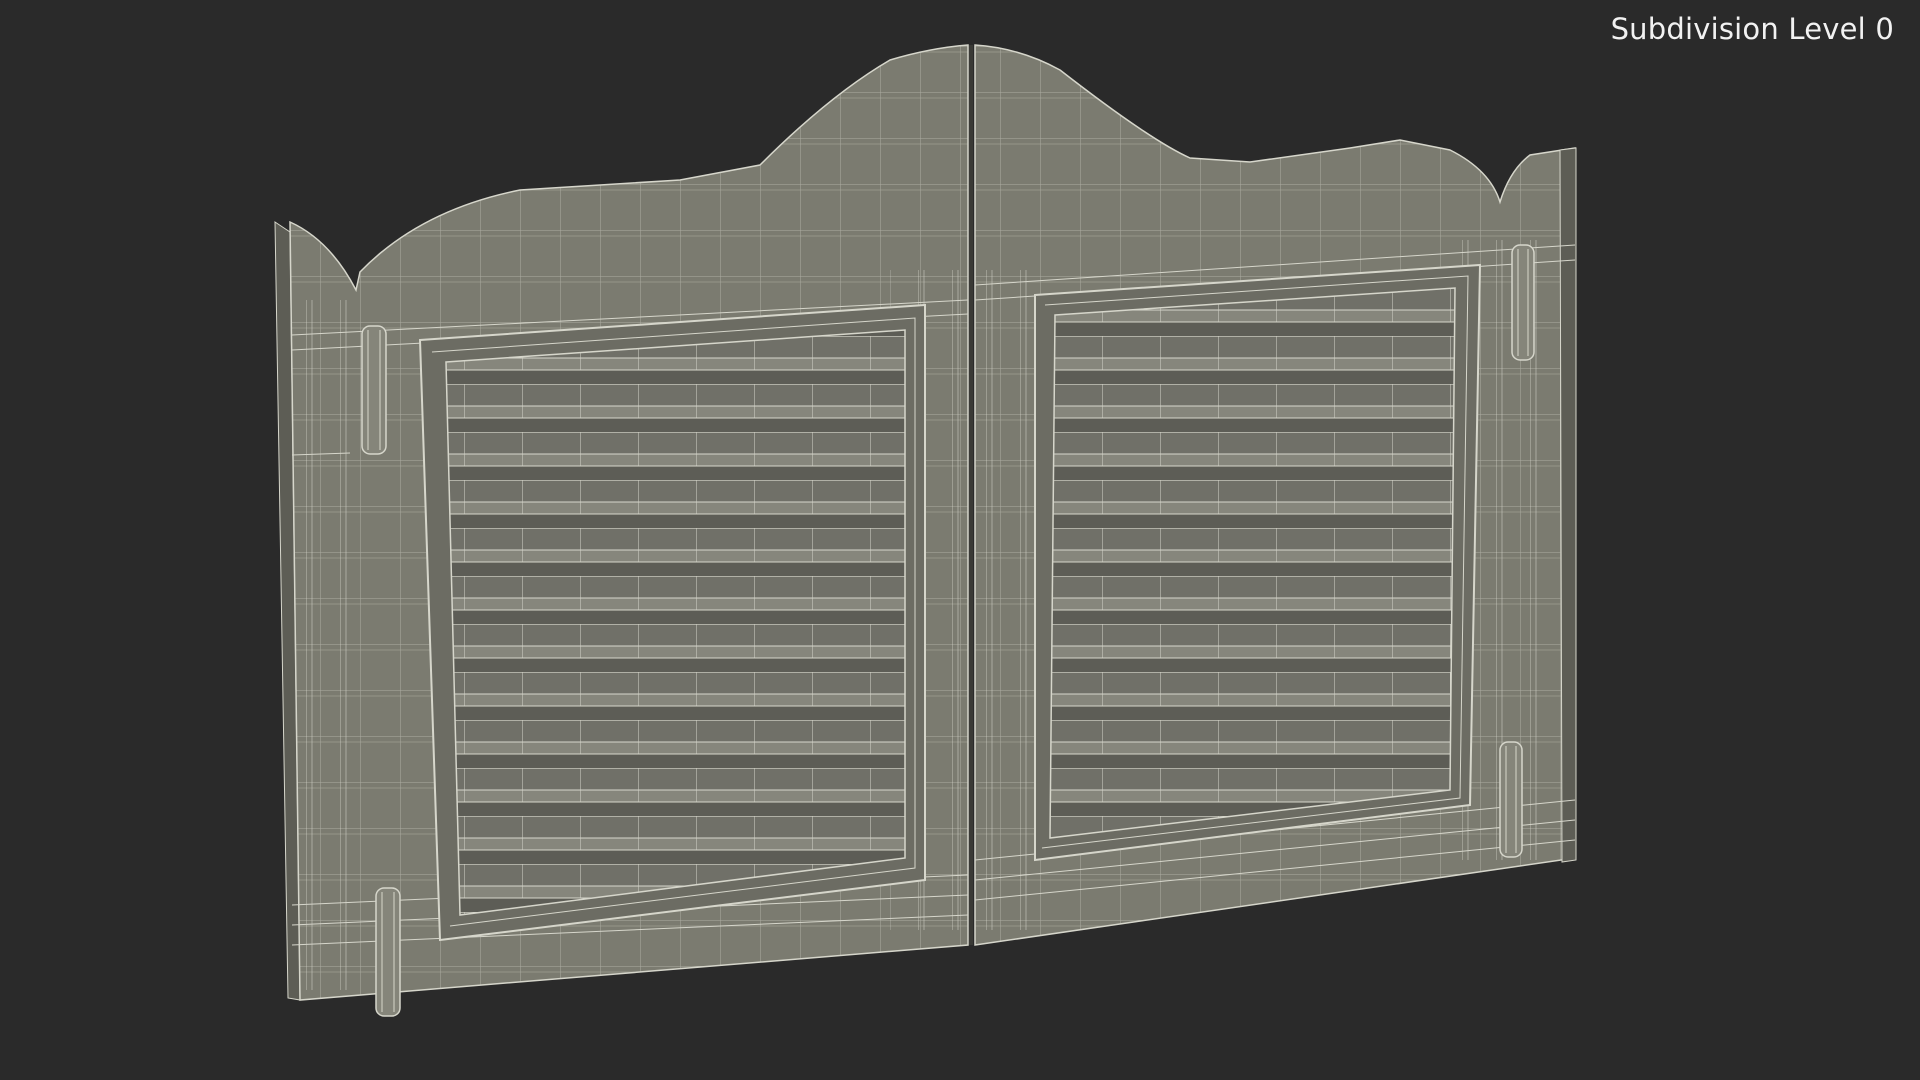 Image resolution: width=1920 pixels, height=1080 pixels. Describe the element at coordinates (1752, 29) in the screenshot. I see `subdivision-level-label: Subdivision Level 0` at that location.